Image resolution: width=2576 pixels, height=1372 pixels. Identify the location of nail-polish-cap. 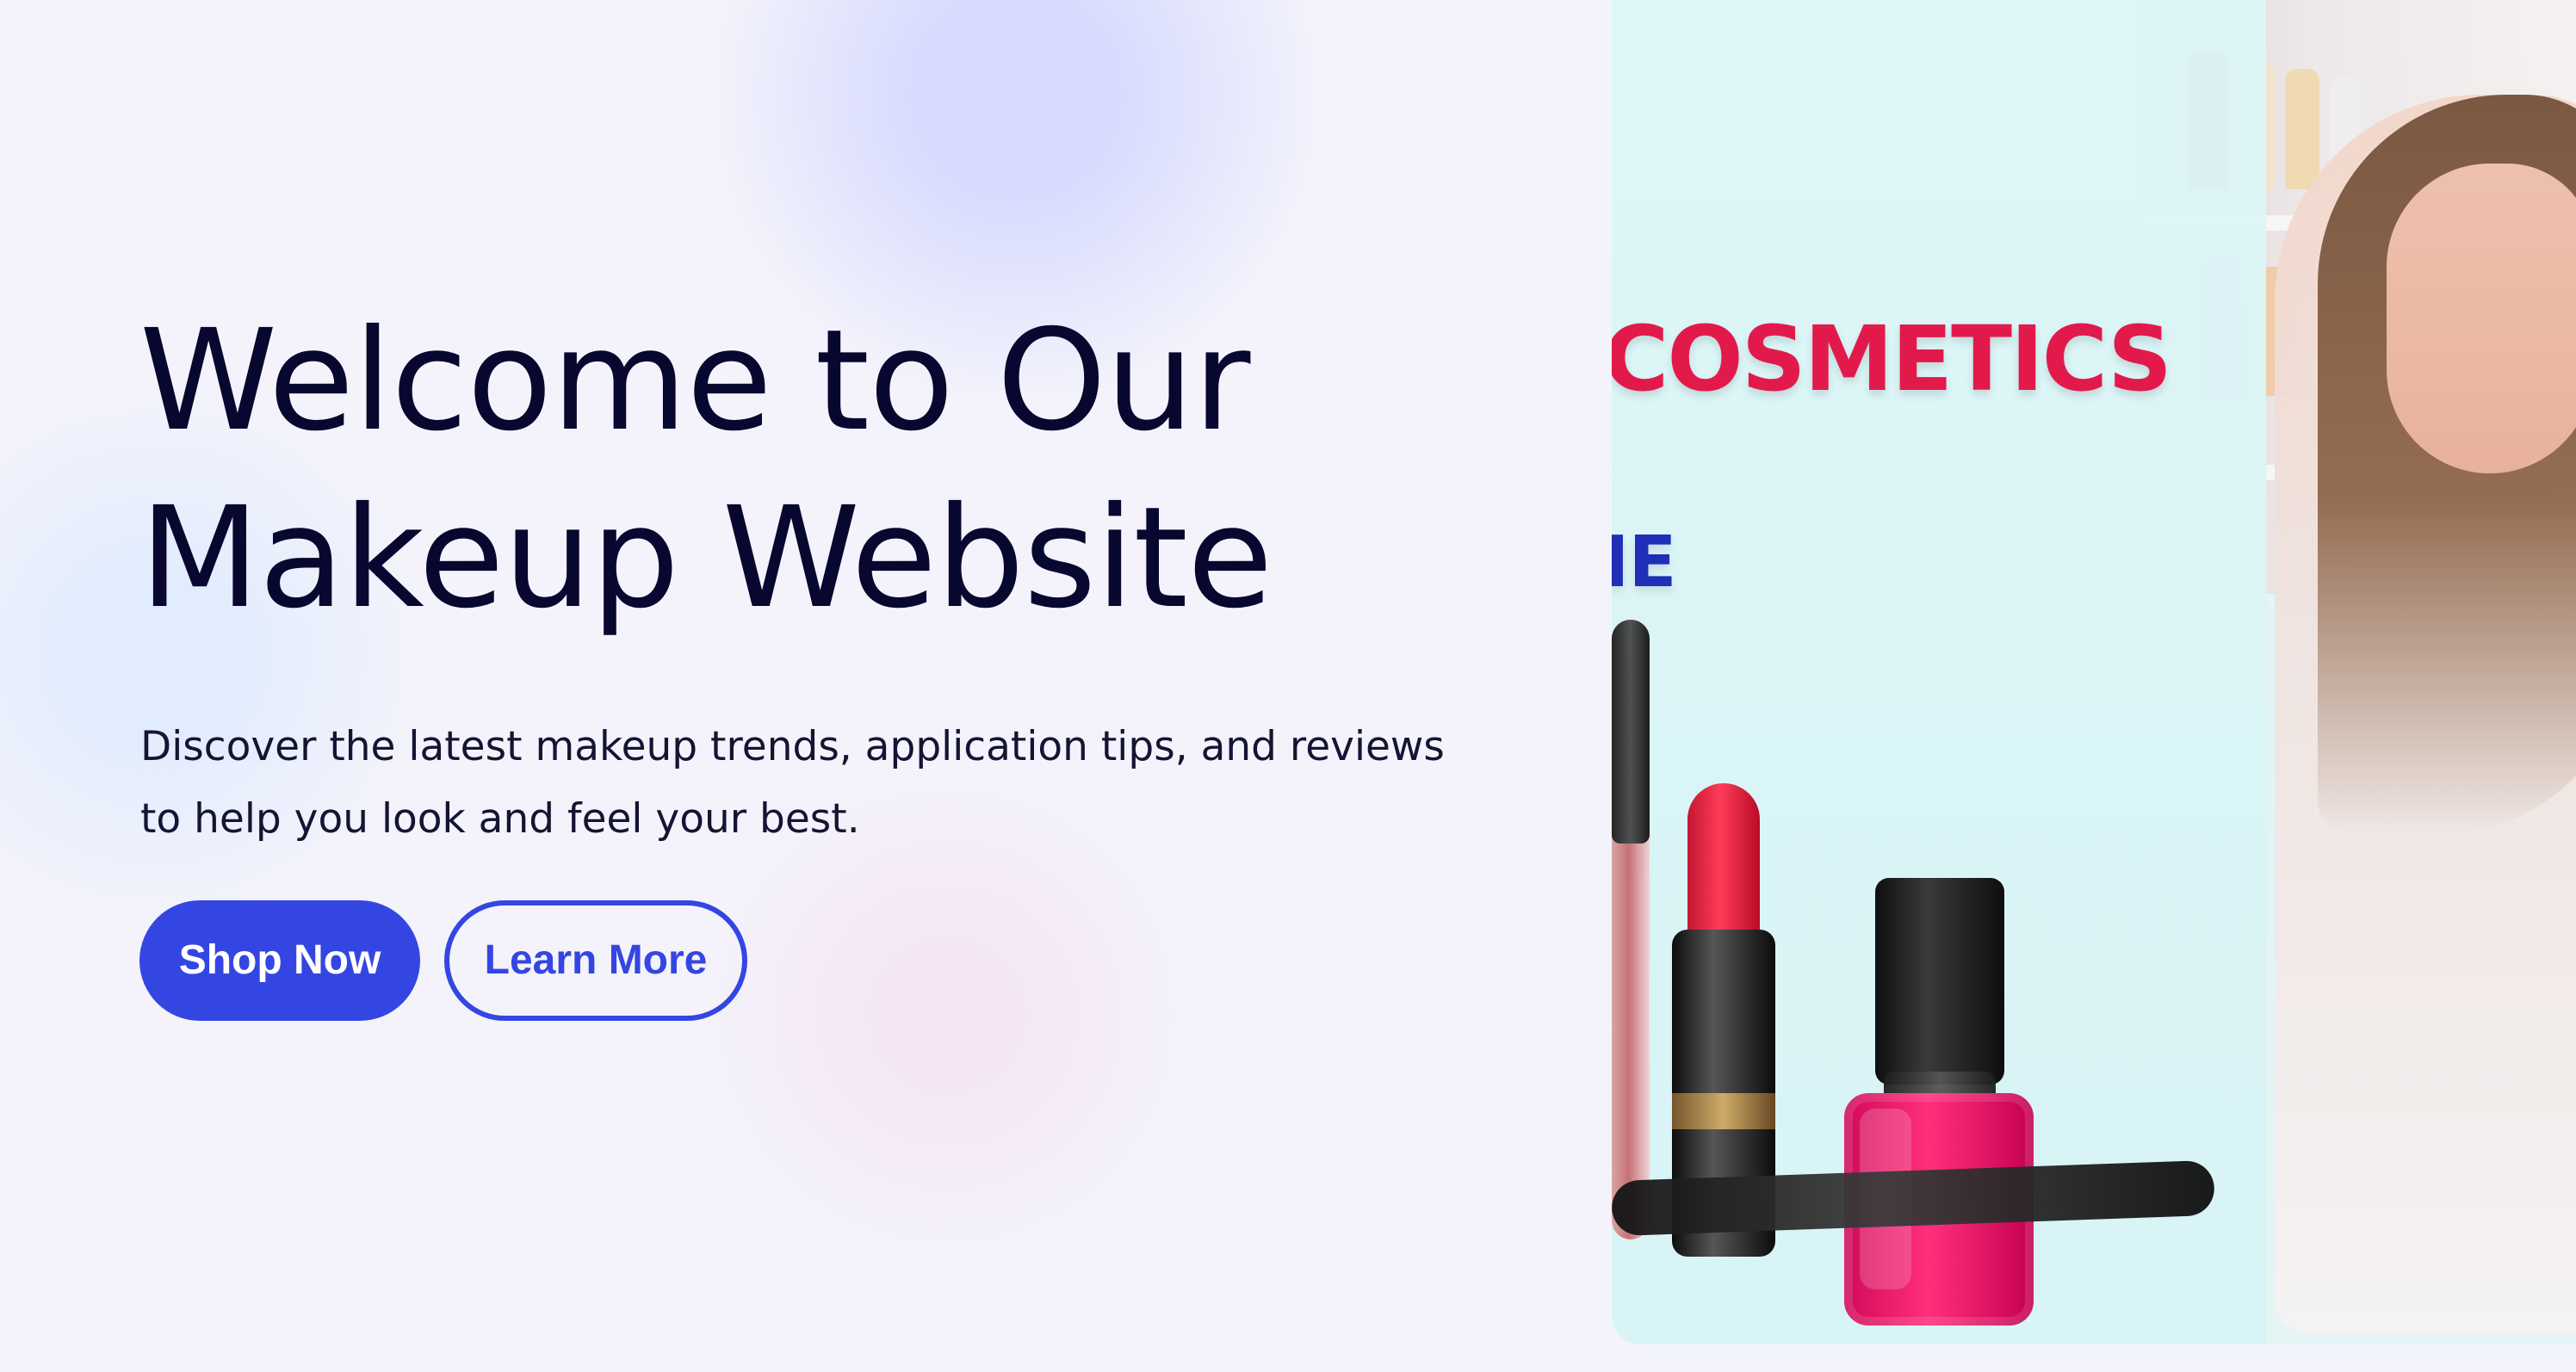
(1939, 981).